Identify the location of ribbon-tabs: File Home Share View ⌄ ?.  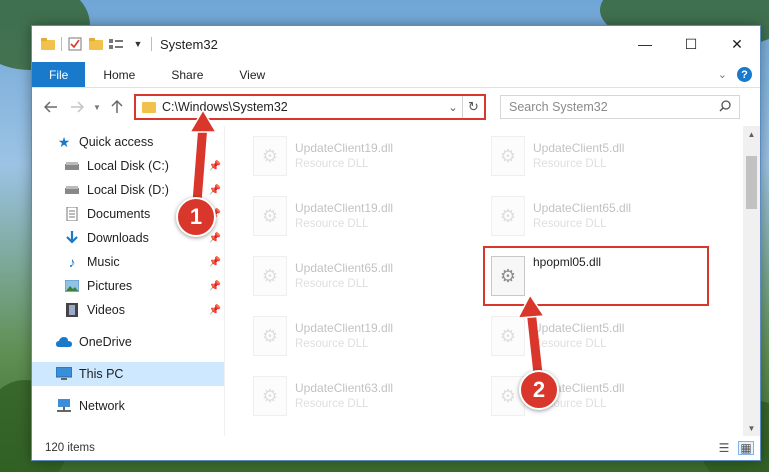
(396, 75).